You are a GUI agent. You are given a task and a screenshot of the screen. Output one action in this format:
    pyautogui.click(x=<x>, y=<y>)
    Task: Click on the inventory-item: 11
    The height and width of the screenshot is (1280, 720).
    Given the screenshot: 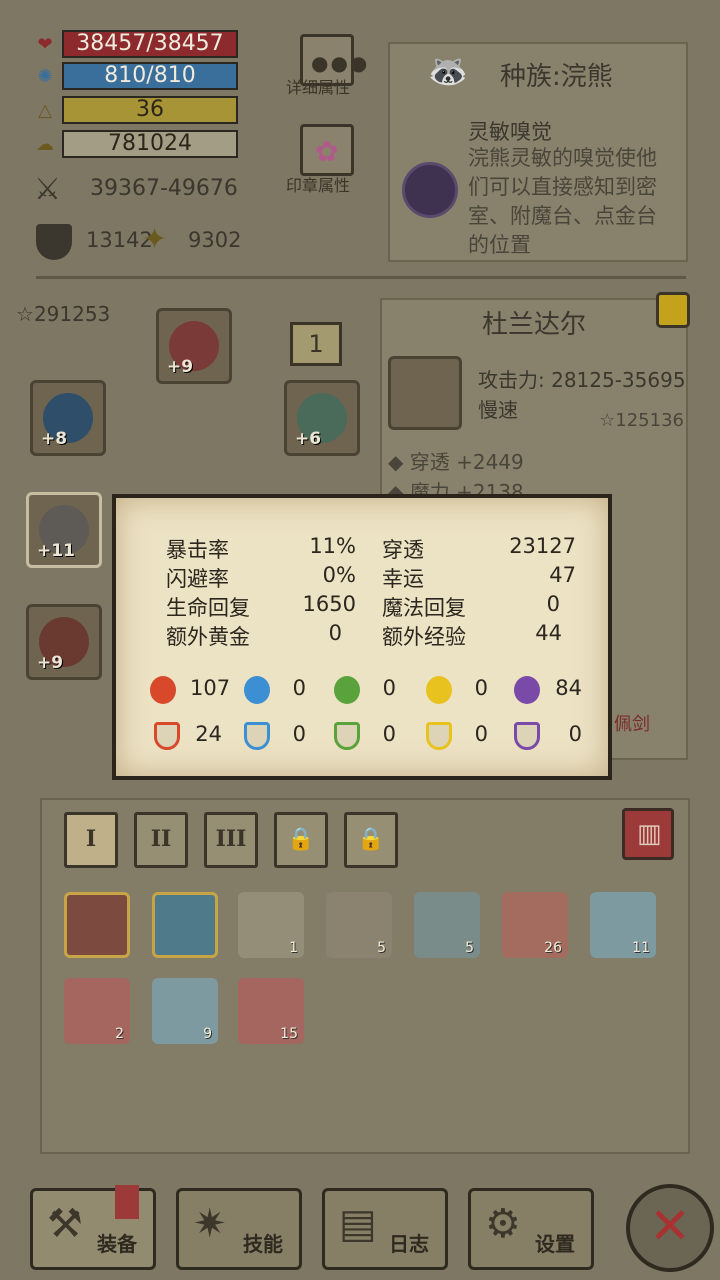 What is the action you would take?
    pyautogui.click(x=623, y=925)
    